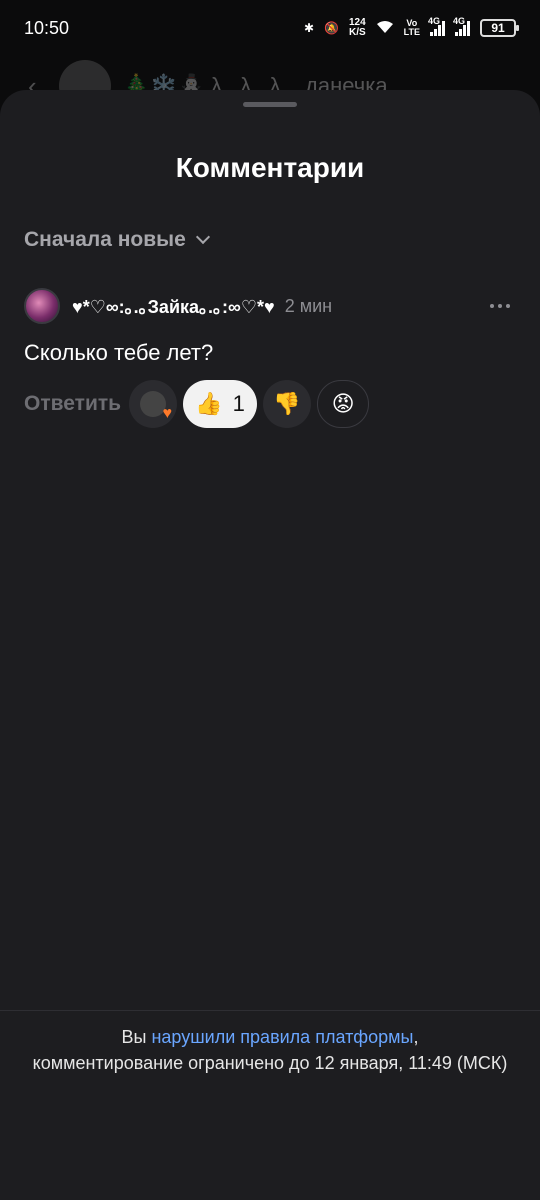 Image resolution: width=540 pixels, height=1200 pixels. I want to click on angry-reaction-button: 😡, so click(343, 404).